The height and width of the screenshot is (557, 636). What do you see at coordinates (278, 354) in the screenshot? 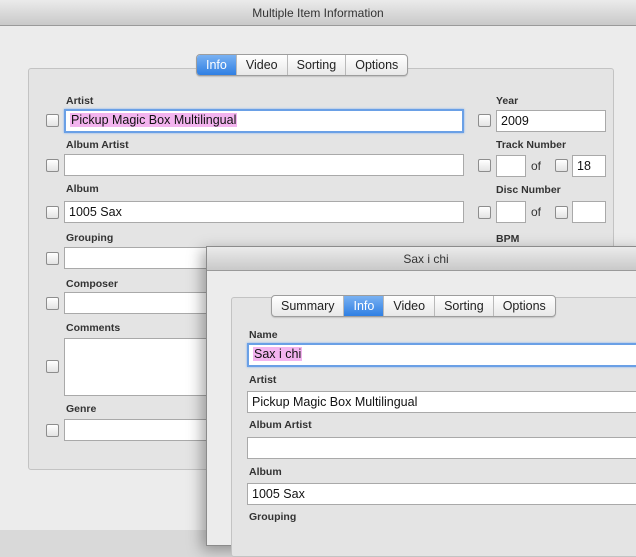
I see `name-value: Sax i chi` at bounding box center [278, 354].